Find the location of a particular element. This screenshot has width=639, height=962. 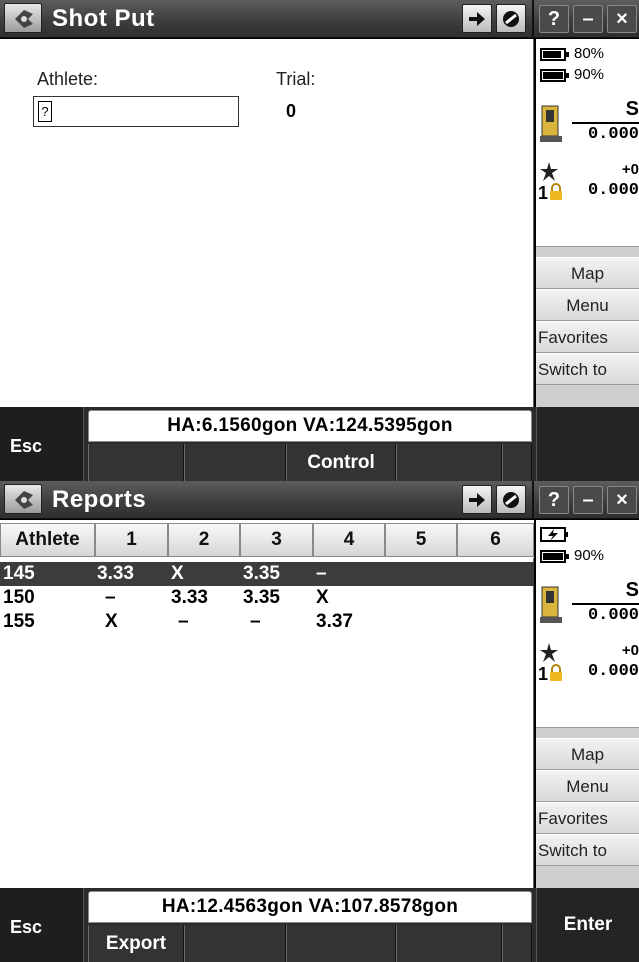

title-bar: Reports ? – × is located at coordinates (319, 500).